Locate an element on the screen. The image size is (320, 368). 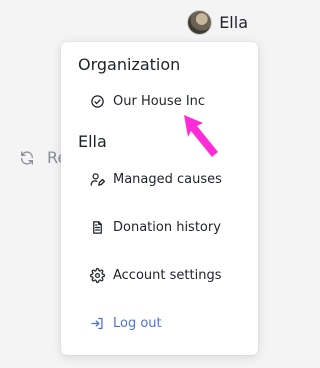
menu-item-managed-causes: Managed causes is located at coordinates (156, 179).